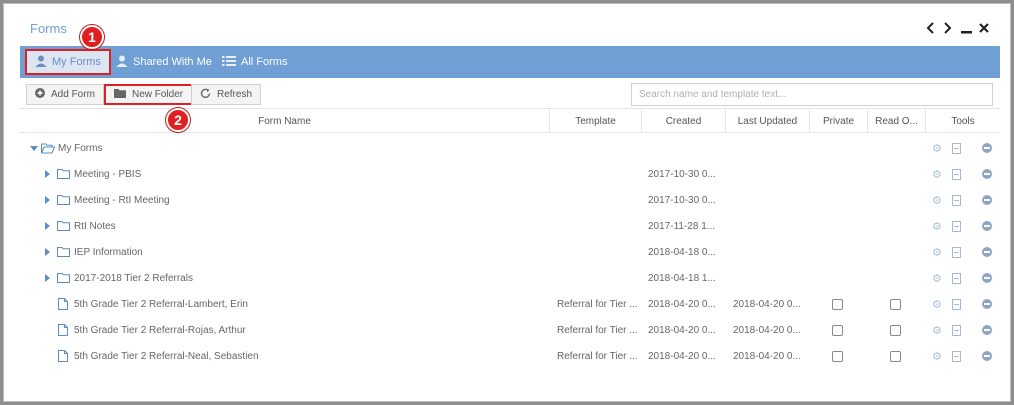 The image size is (1014, 405). Describe the element at coordinates (226, 94) in the screenshot. I see `refresh-button: Refresh` at that location.